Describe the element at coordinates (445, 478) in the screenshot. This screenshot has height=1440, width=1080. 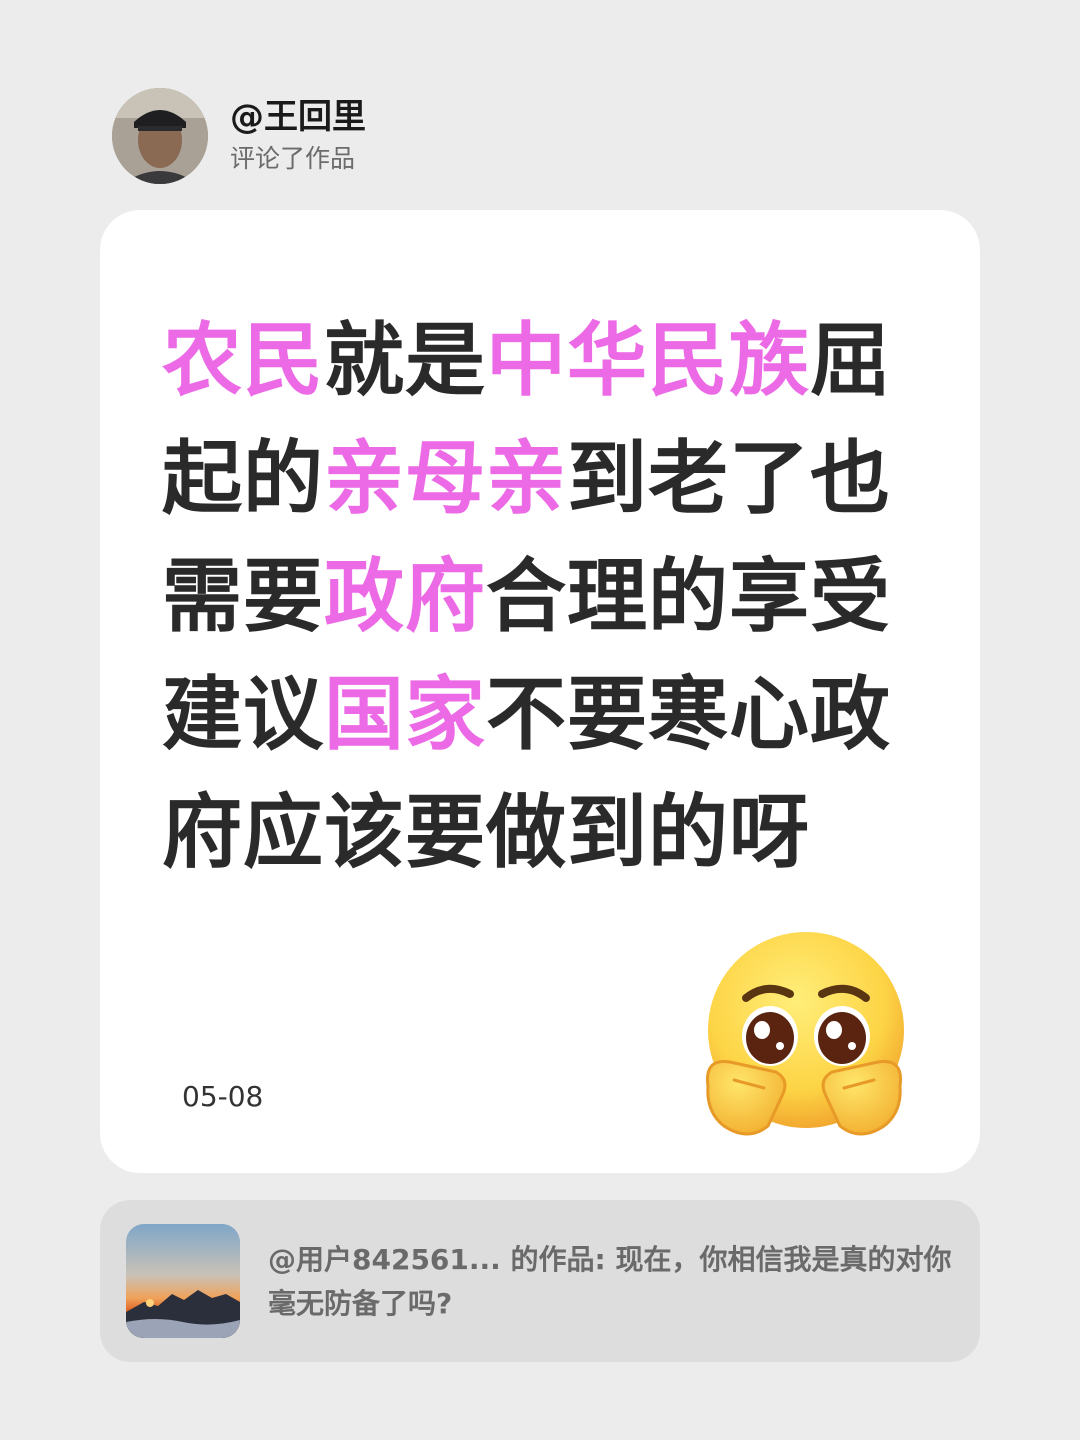
I see `comment-segment: 亲母亲` at that location.